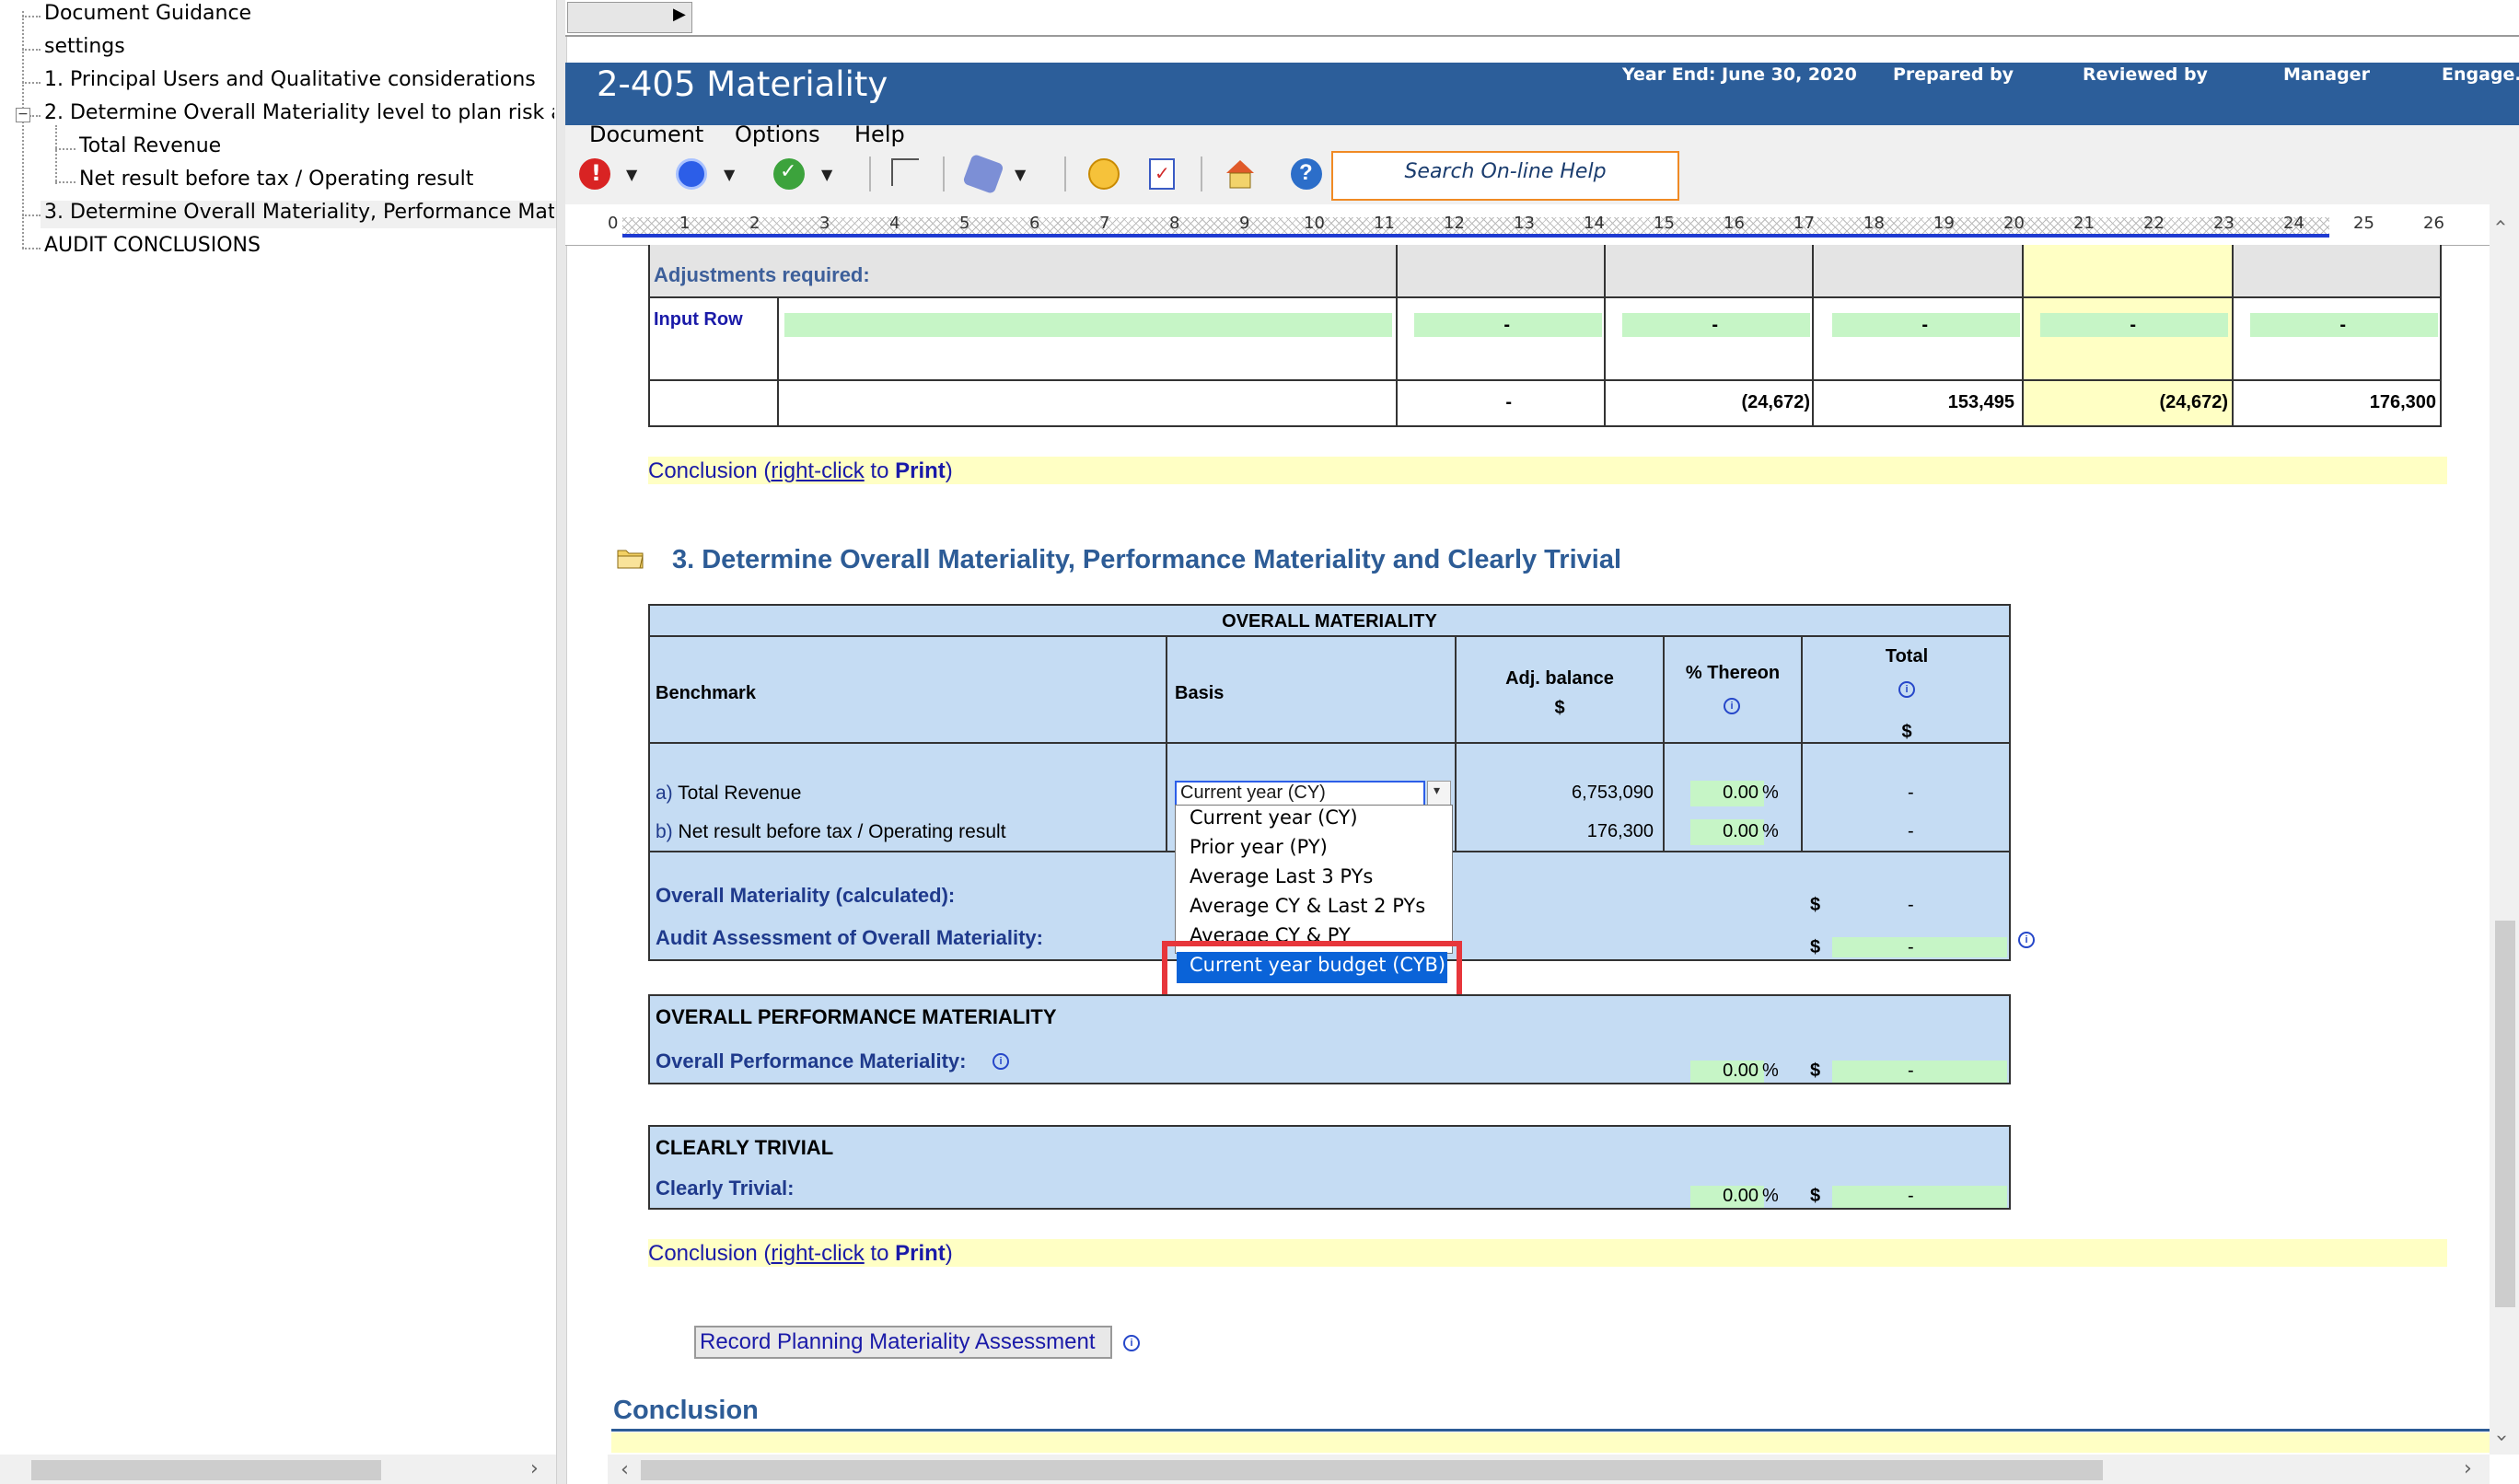 This screenshot has width=2519, height=1484. Describe the element at coordinates (2480, 74) in the screenshot. I see `engage-label: Engage. L` at that location.